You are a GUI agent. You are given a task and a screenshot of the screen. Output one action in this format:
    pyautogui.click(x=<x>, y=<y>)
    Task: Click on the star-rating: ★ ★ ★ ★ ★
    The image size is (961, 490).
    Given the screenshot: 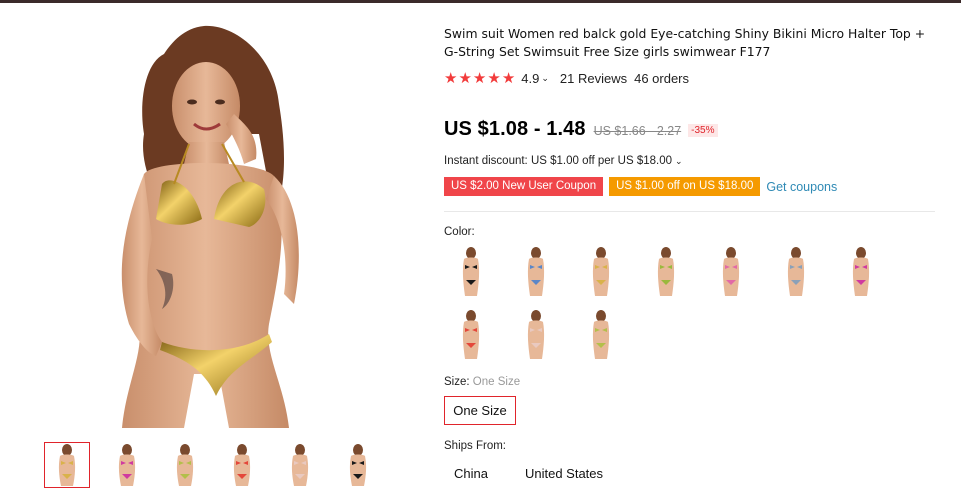 What is the action you would take?
    pyautogui.click(x=479, y=78)
    